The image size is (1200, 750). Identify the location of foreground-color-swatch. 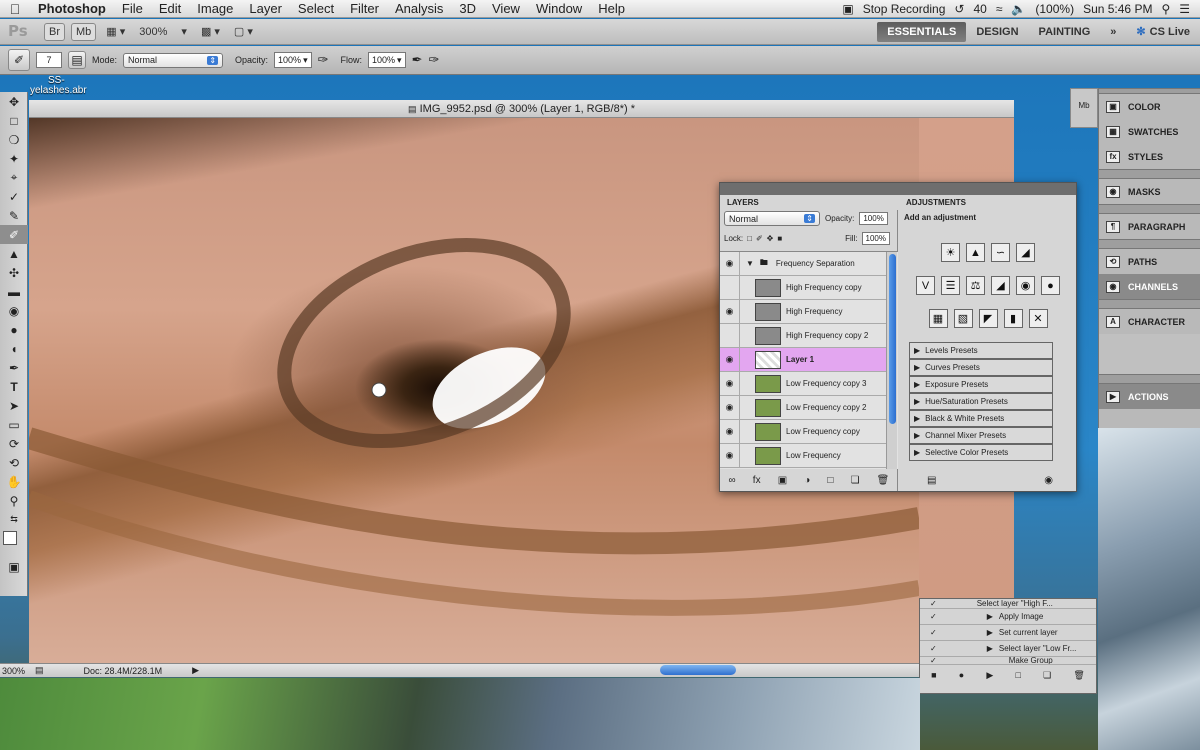
(10, 538).